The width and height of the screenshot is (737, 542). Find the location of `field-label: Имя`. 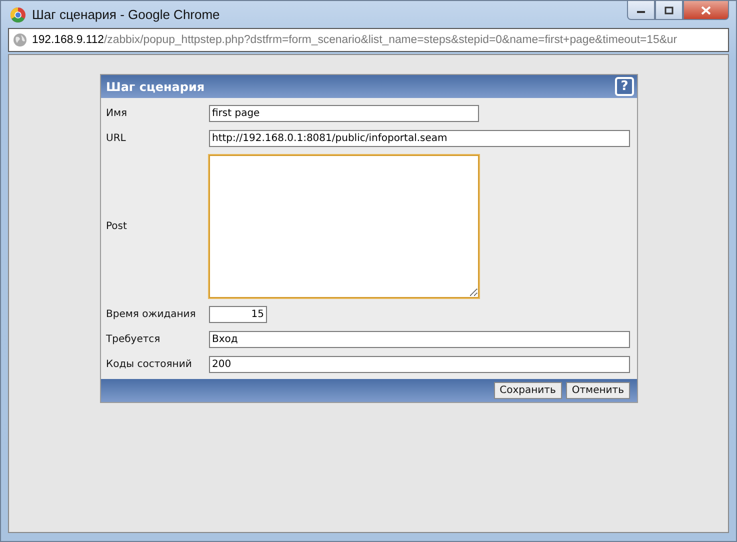

field-label: Имя is located at coordinates (117, 113).